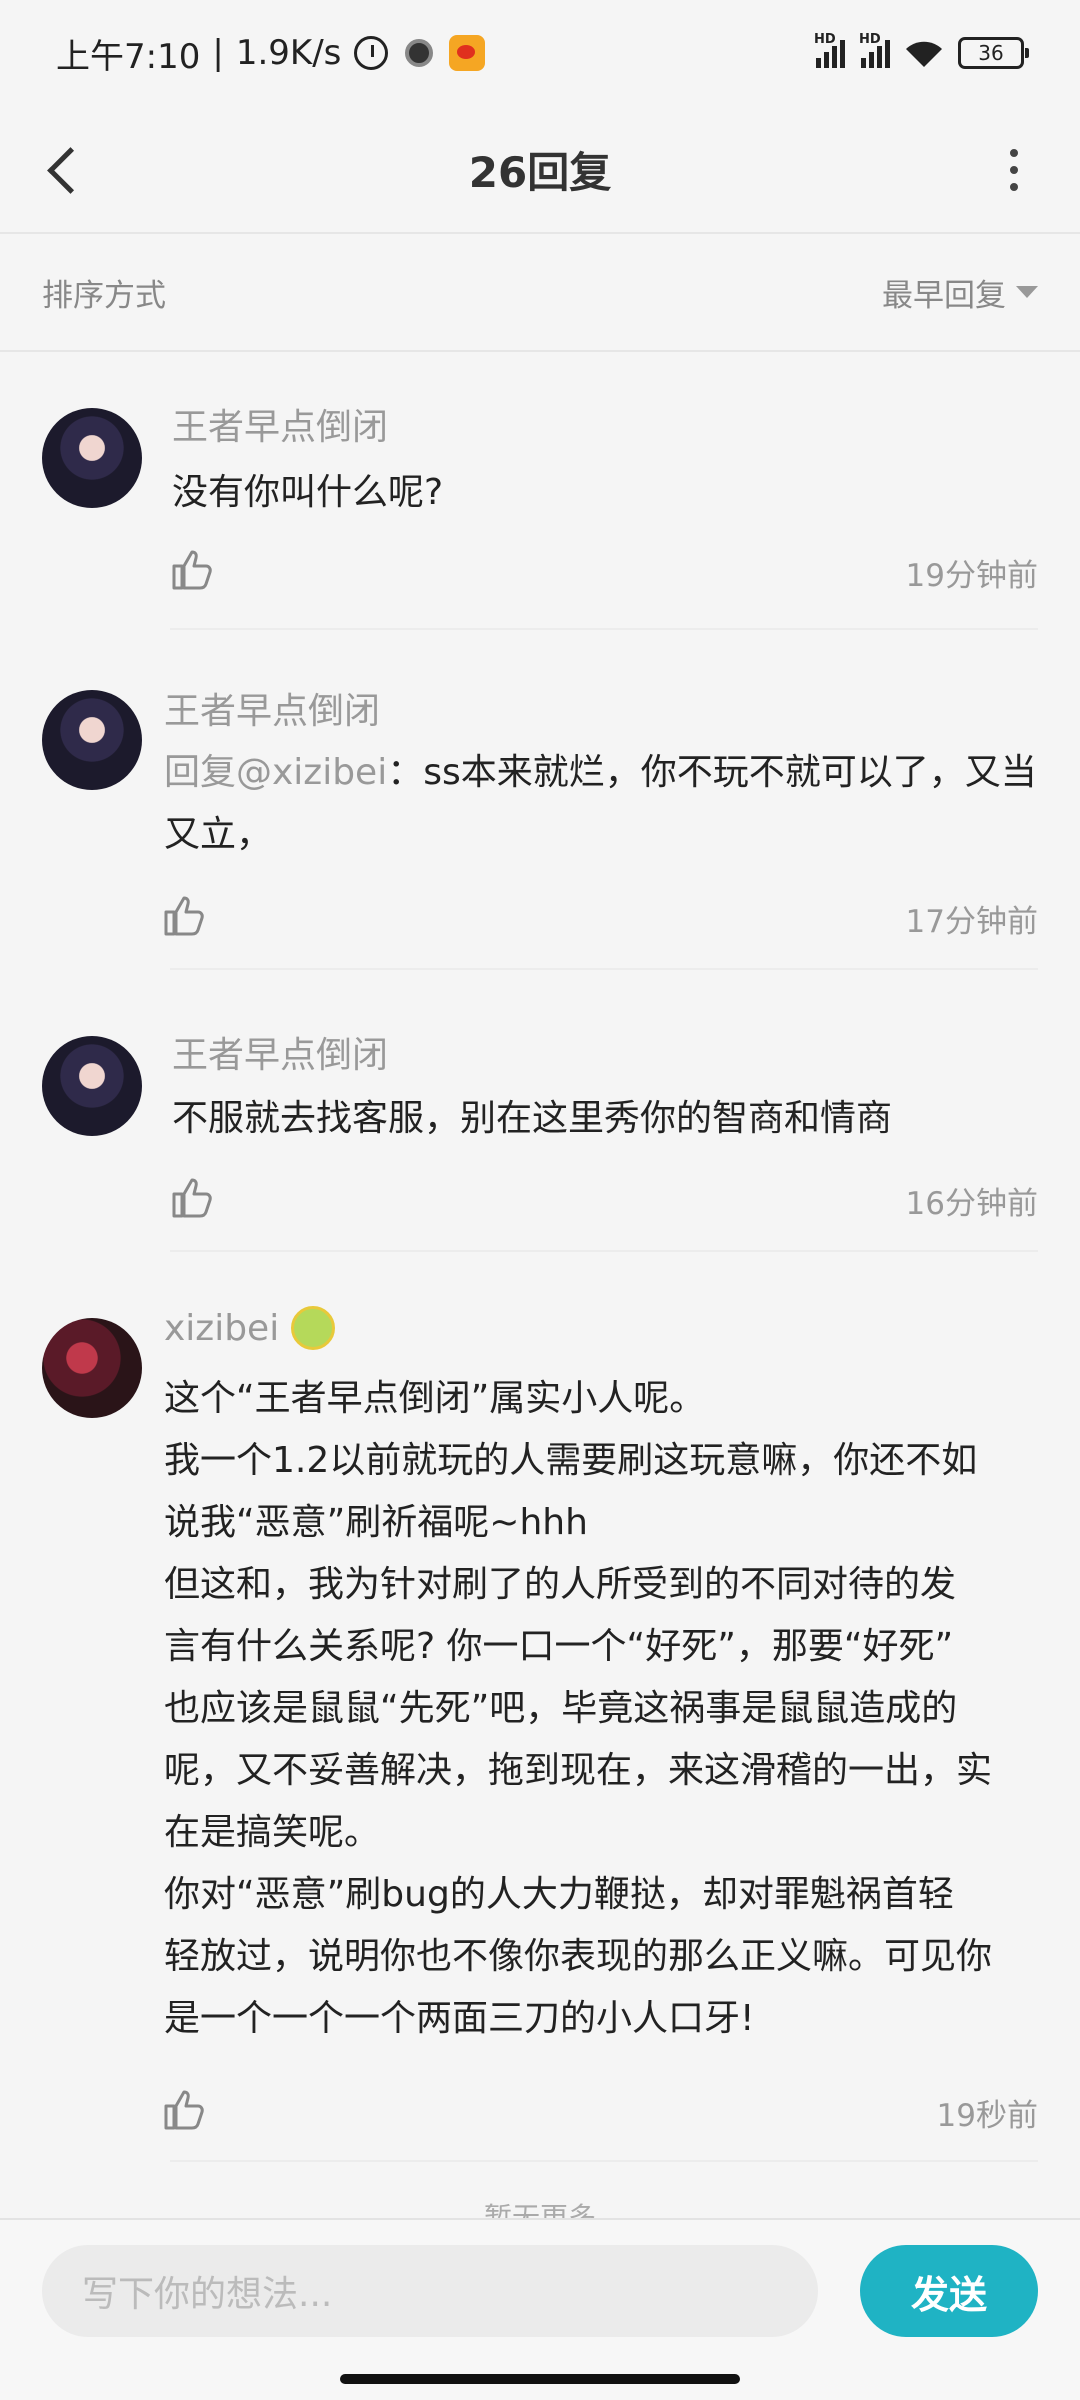  What do you see at coordinates (601, 804) in the screenshot?
I see `comment-text: 回复@xizibei：ss本来就烂，你不玩不就可以了，又当又立，` at bounding box center [601, 804].